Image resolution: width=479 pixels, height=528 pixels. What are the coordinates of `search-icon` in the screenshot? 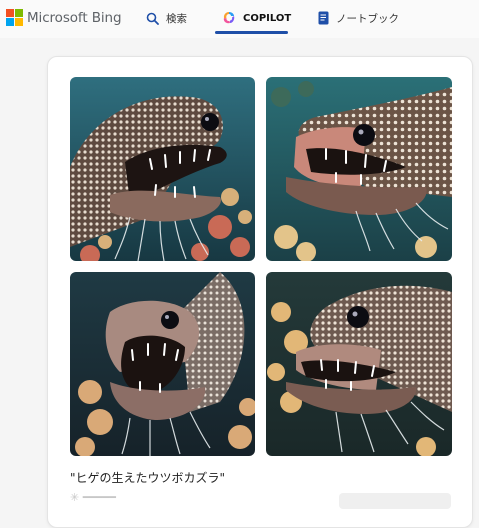 It's located at (152, 18).